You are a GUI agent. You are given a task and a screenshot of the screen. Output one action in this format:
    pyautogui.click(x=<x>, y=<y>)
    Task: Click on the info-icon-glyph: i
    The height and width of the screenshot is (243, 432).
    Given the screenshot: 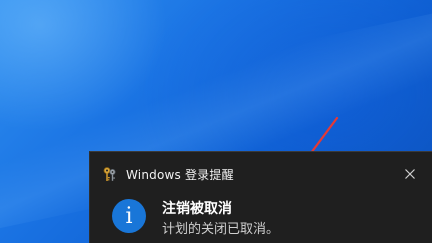 What is the action you would take?
    pyautogui.click(x=129, y=216)
    